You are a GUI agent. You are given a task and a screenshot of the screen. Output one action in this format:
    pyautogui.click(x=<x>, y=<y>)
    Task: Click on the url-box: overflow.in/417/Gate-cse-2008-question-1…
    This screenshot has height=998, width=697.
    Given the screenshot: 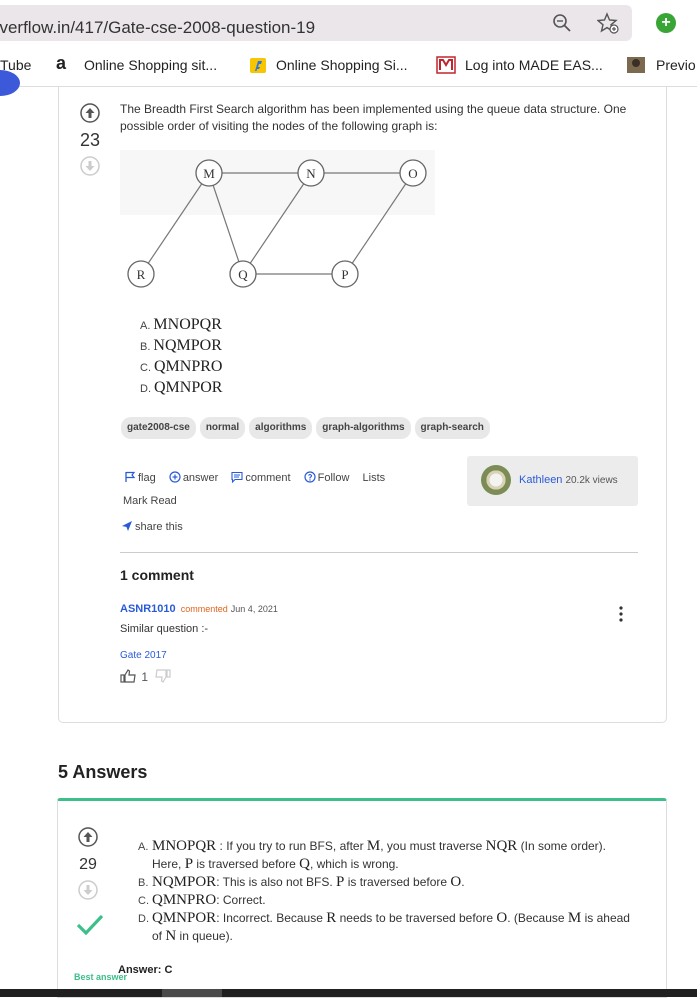 What is the action you would take?
    pyautogui.click(x=316, y=23)
    